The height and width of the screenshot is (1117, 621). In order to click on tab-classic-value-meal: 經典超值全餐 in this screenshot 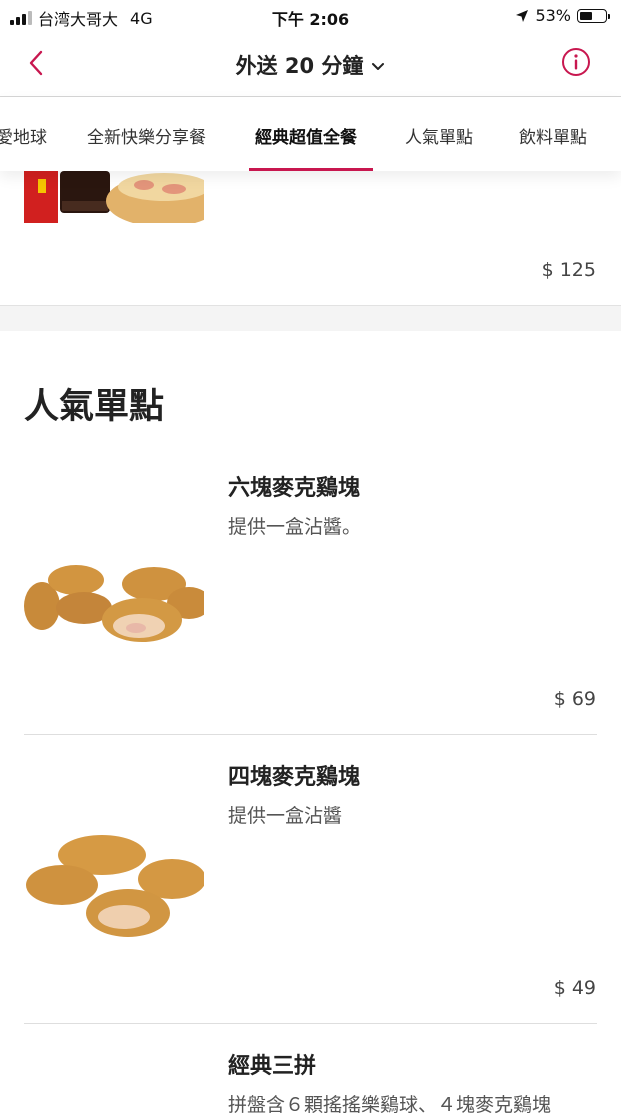, I will do `click(306, 135)`.